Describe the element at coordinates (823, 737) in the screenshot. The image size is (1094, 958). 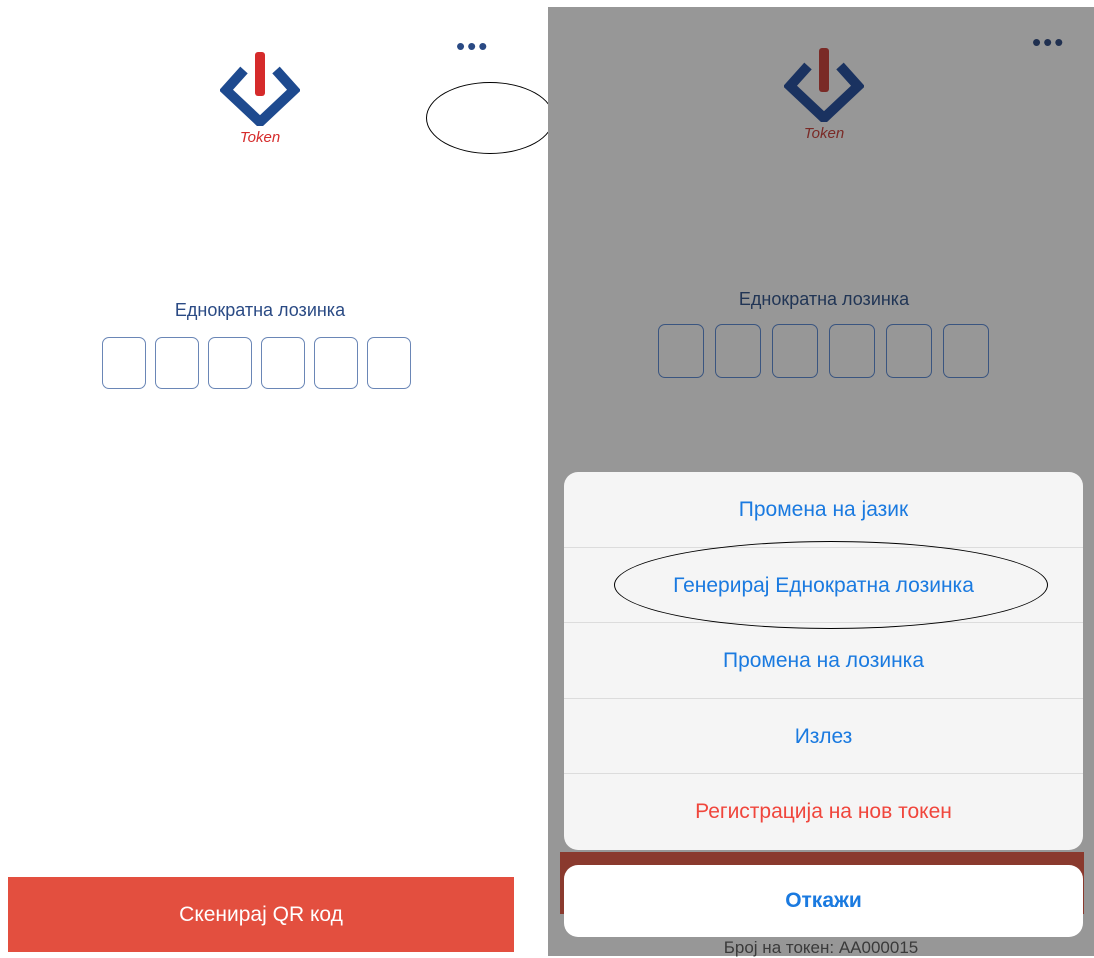
I see `menu-item-logout: Излез` at that location.